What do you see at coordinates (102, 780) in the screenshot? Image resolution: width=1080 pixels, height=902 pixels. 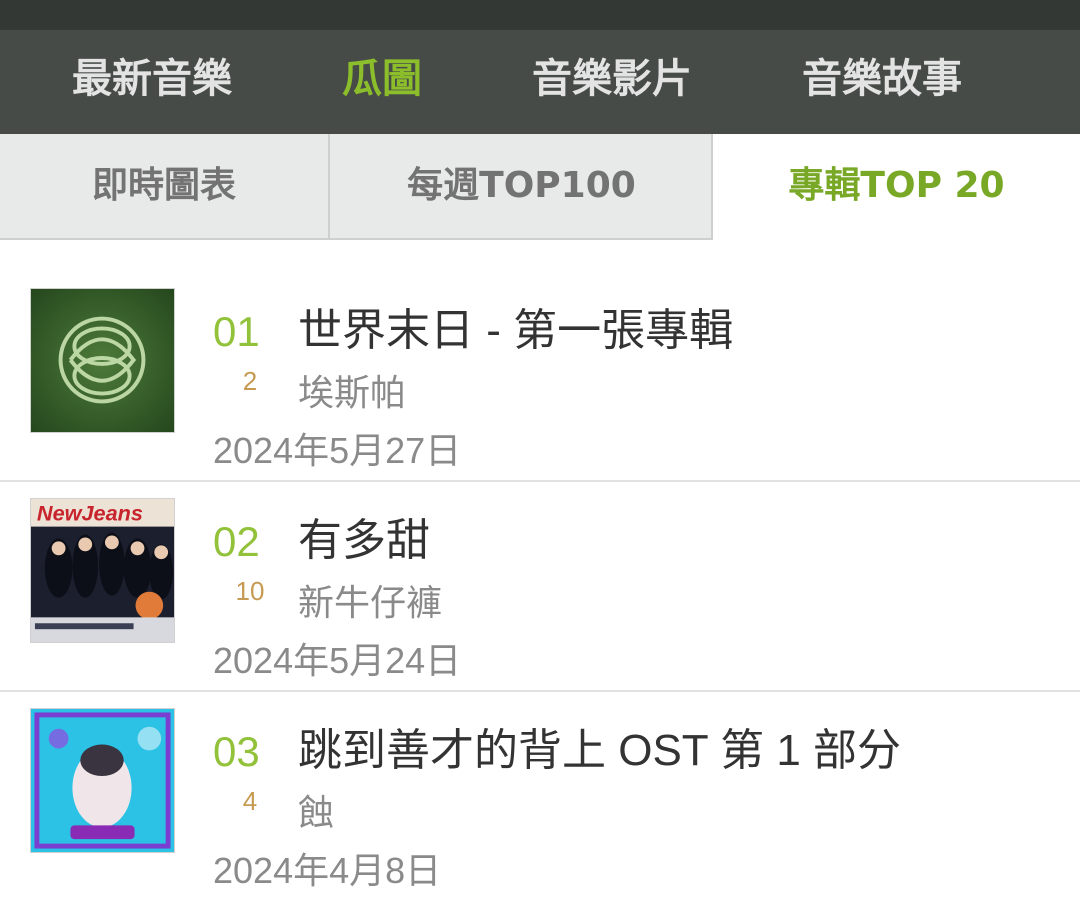 I see `blue-album-cover` at bounding box center [102, 780].